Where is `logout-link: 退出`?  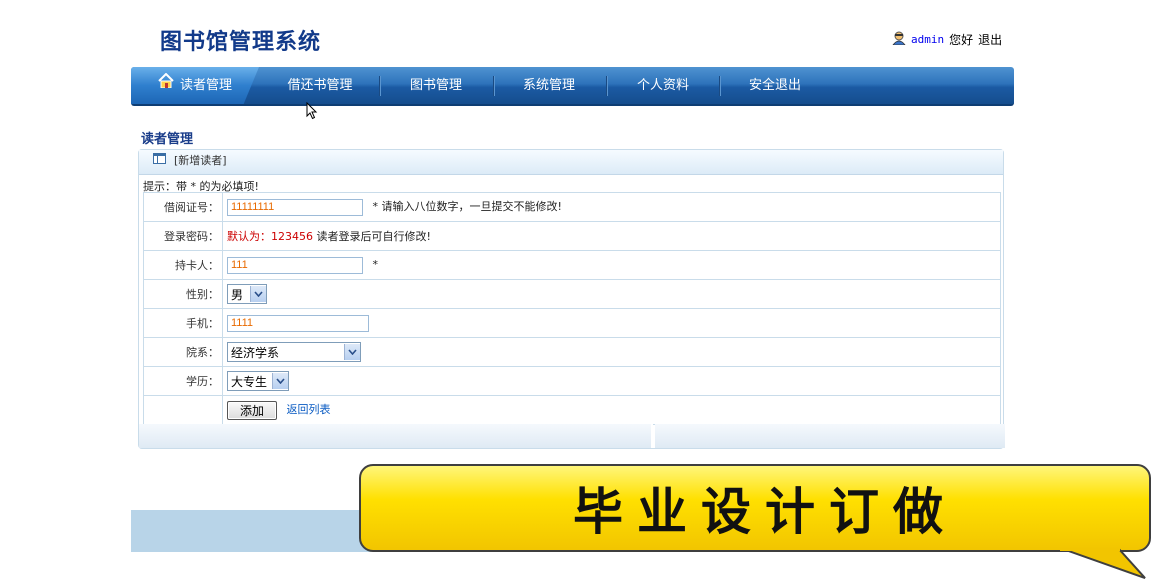 logout-link: 退出 is located at coordinates (990, 39).